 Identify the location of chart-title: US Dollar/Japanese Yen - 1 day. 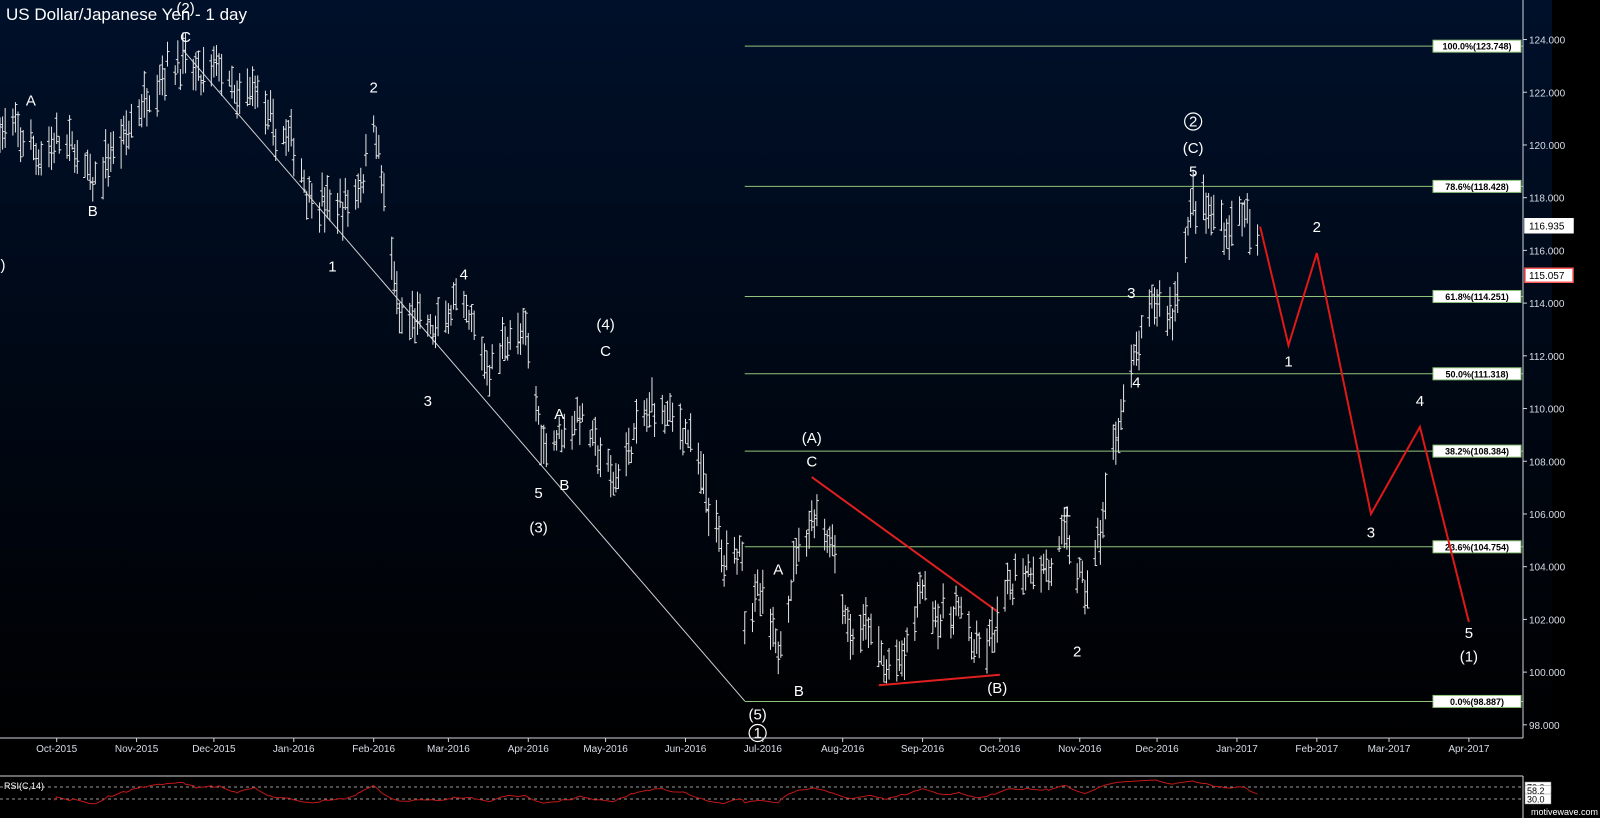
(126, 14).